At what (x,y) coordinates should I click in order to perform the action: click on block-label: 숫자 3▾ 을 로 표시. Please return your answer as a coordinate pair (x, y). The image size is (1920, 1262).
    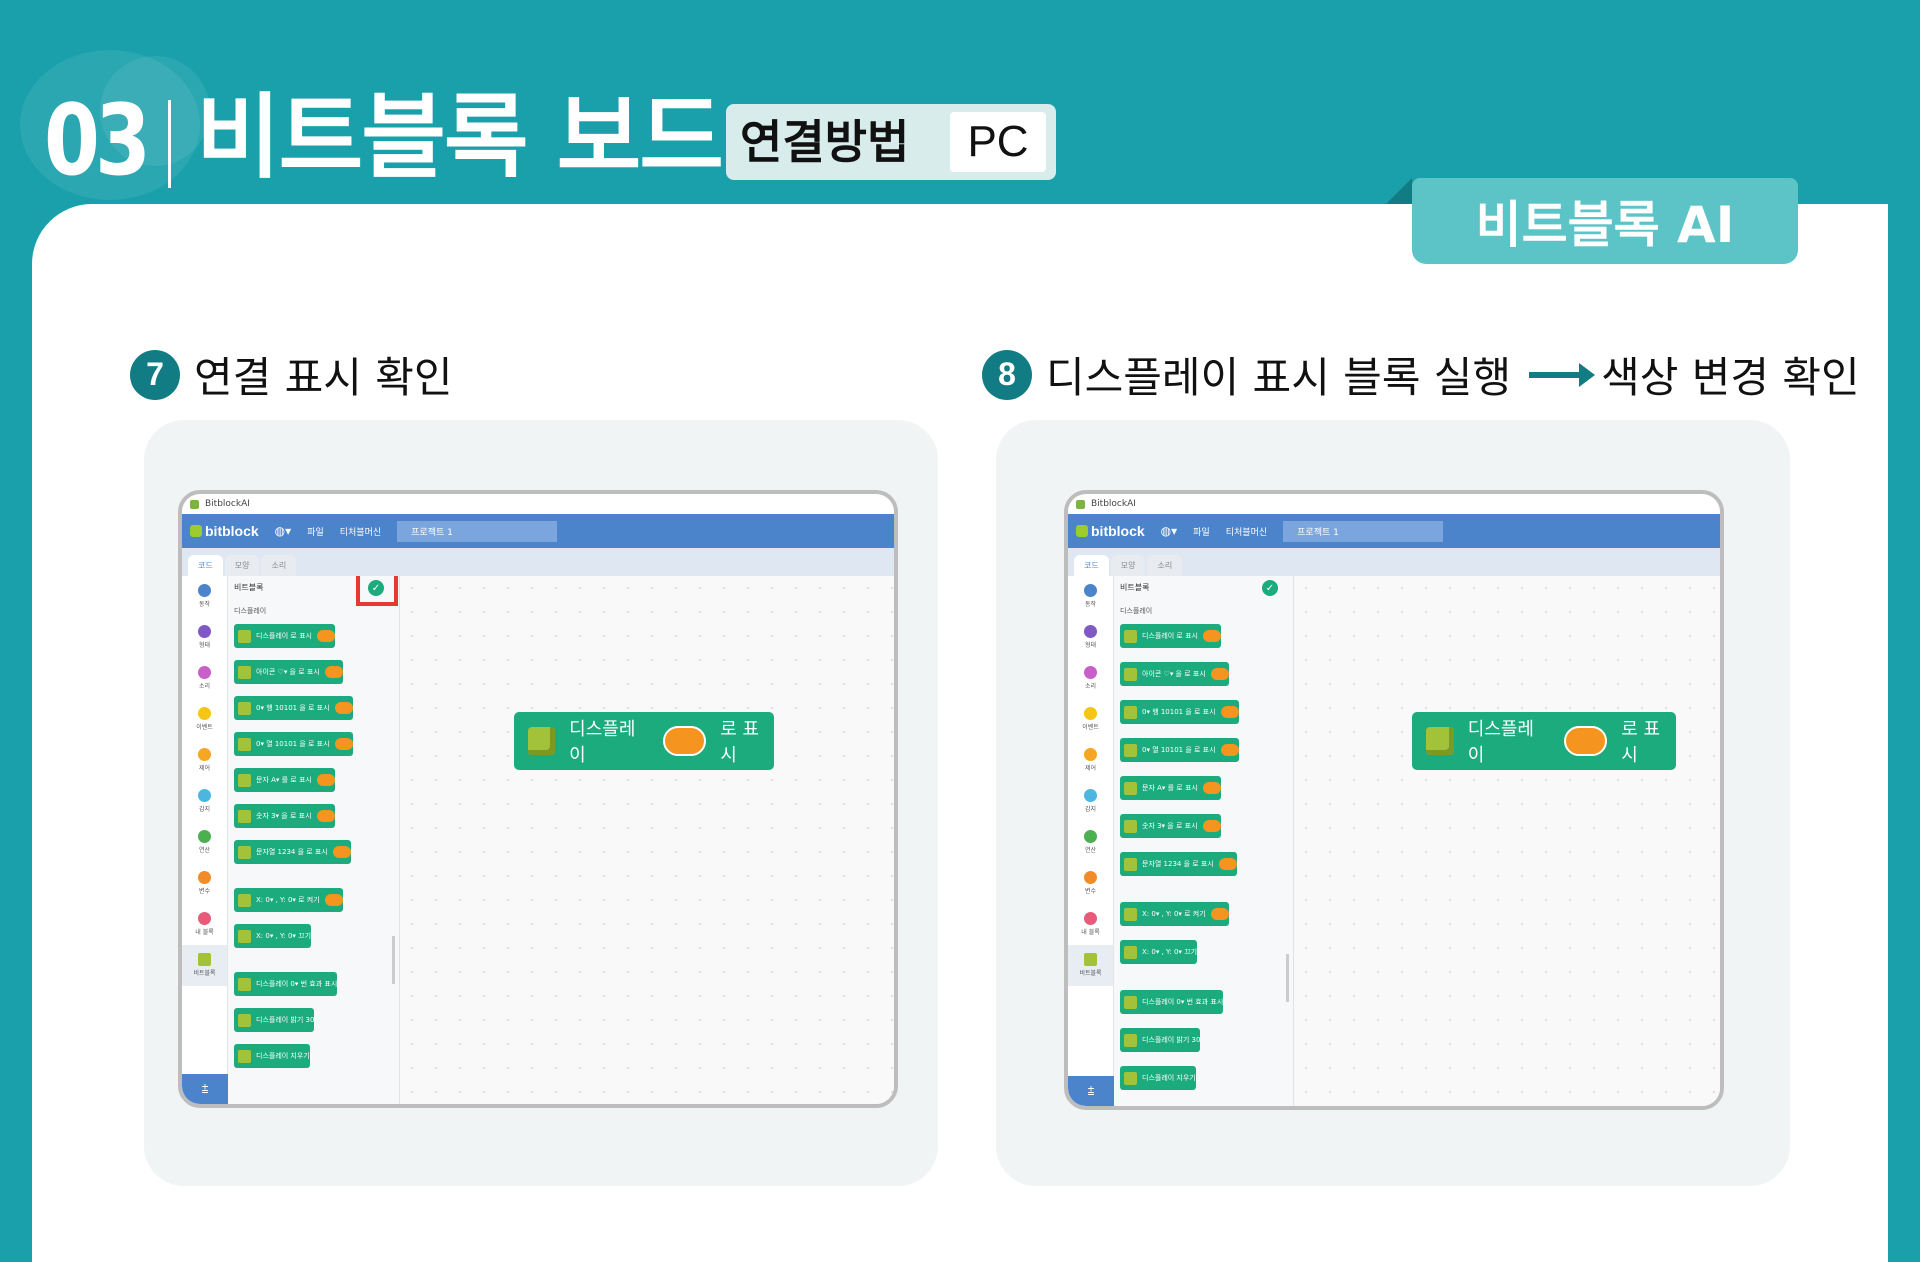
    Looking at the image, I should click on (284, 816).